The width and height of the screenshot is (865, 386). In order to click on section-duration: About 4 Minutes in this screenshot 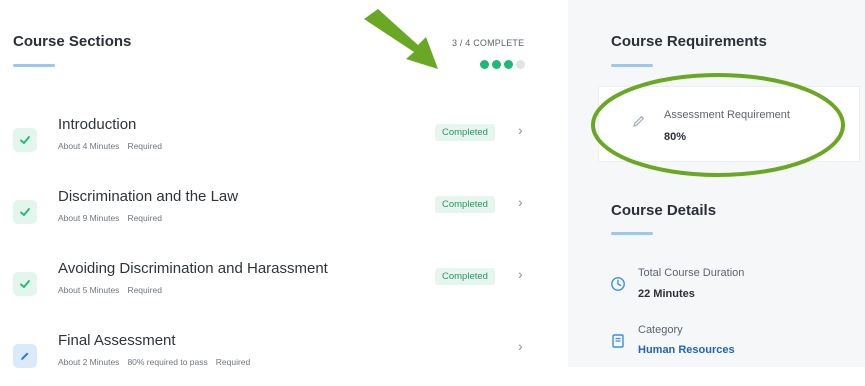, I will do `click(89, 146)`.